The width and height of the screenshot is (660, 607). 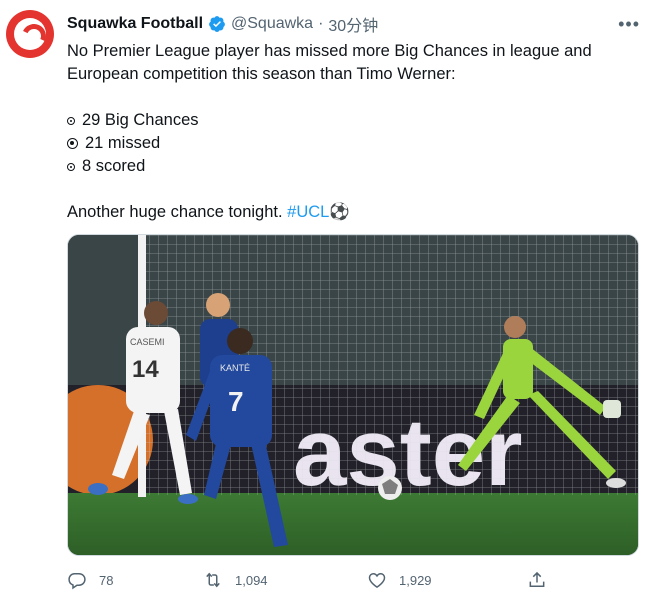 What do you see at coordinates (377, 580) in the screenshot?
I see `heart-icon` at bounding box center [377, 580].